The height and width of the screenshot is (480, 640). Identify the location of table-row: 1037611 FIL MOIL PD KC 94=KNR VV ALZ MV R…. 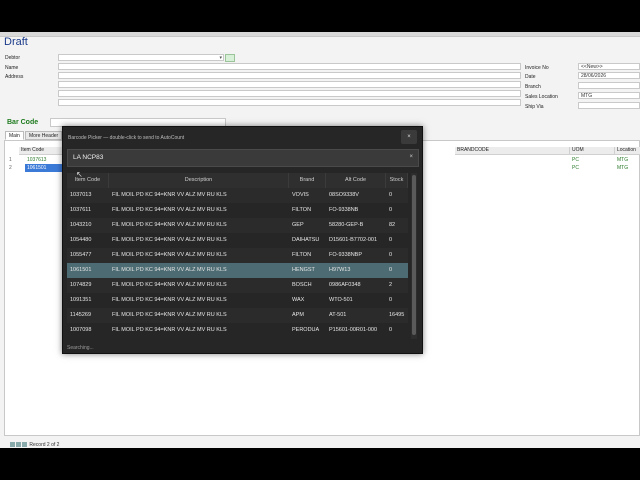
(237, 210).